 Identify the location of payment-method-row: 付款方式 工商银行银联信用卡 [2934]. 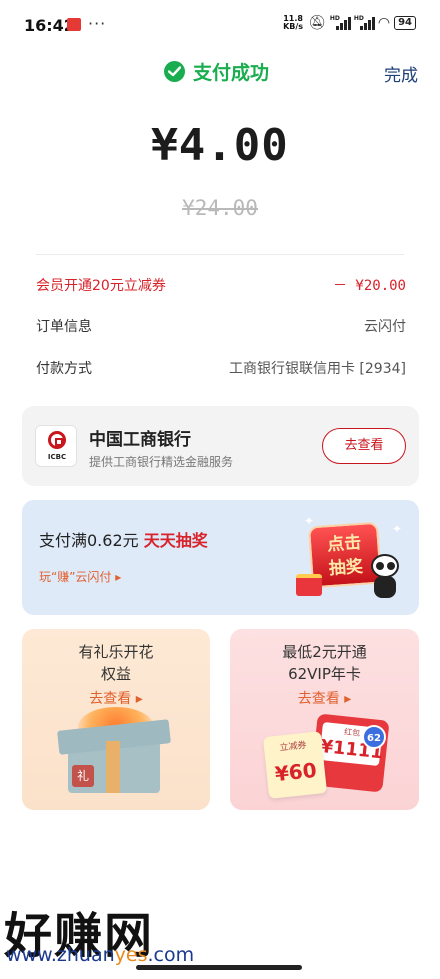
(221, 367).